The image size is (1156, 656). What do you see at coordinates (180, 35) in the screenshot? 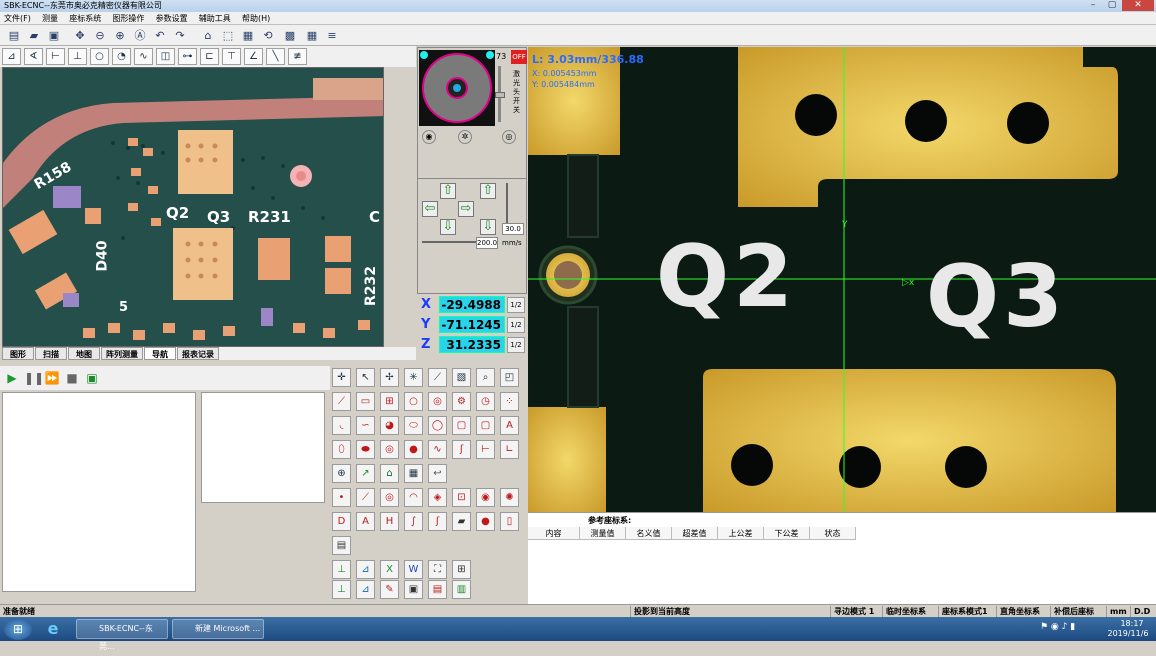
I see `redo-icon: ↷` at bounding box center [180, 35].